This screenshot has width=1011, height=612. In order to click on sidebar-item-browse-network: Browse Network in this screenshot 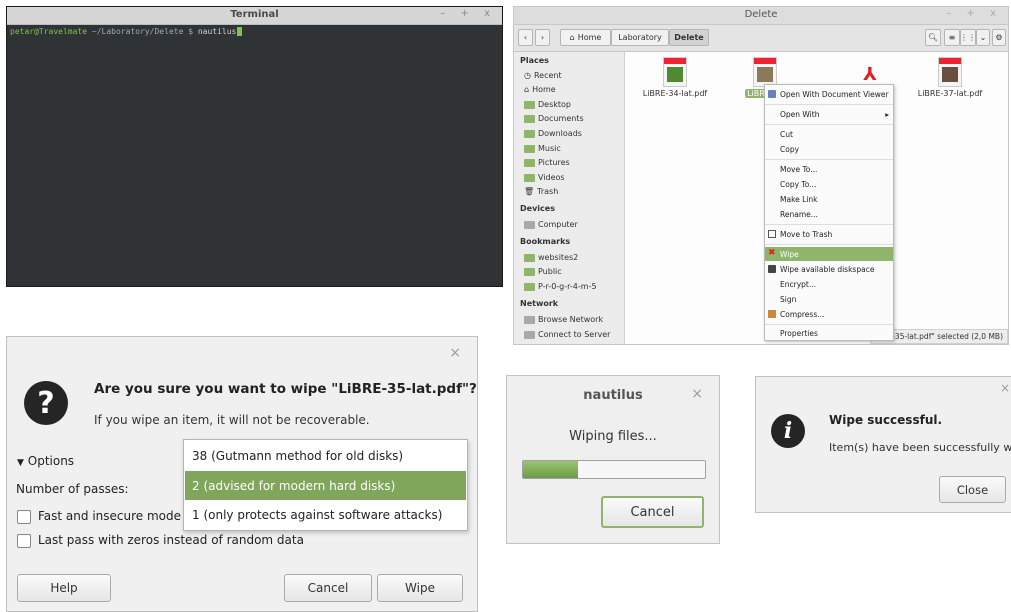, I will do `click(563, 319)`.